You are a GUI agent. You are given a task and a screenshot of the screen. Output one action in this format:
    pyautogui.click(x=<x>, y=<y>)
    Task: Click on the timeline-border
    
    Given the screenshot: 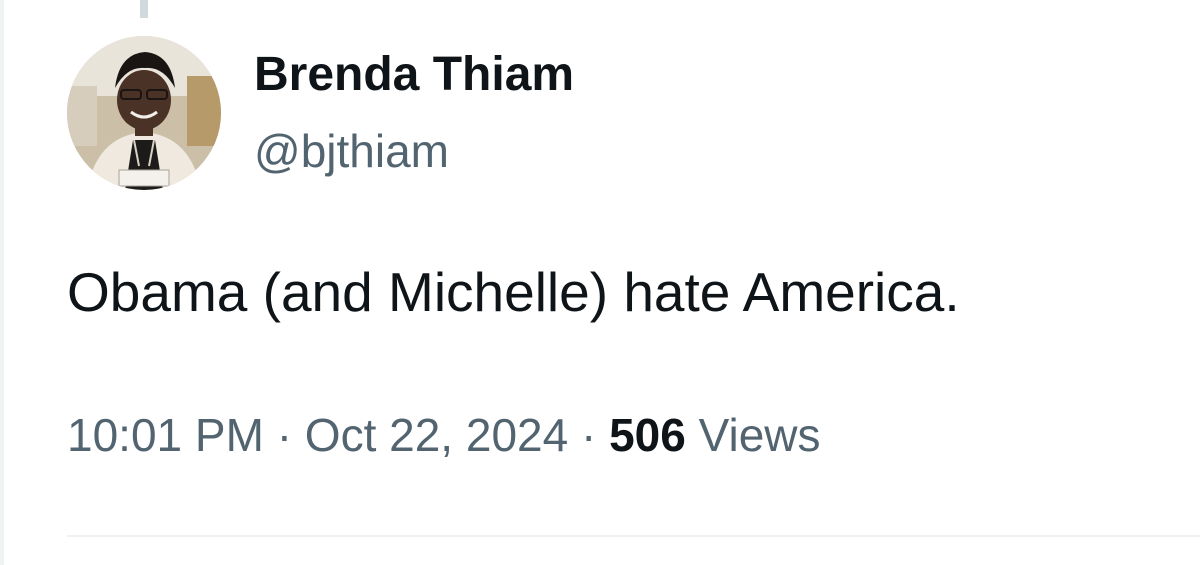 What is the action you would take?
    pyautogui.click(x=2, y=282)
    